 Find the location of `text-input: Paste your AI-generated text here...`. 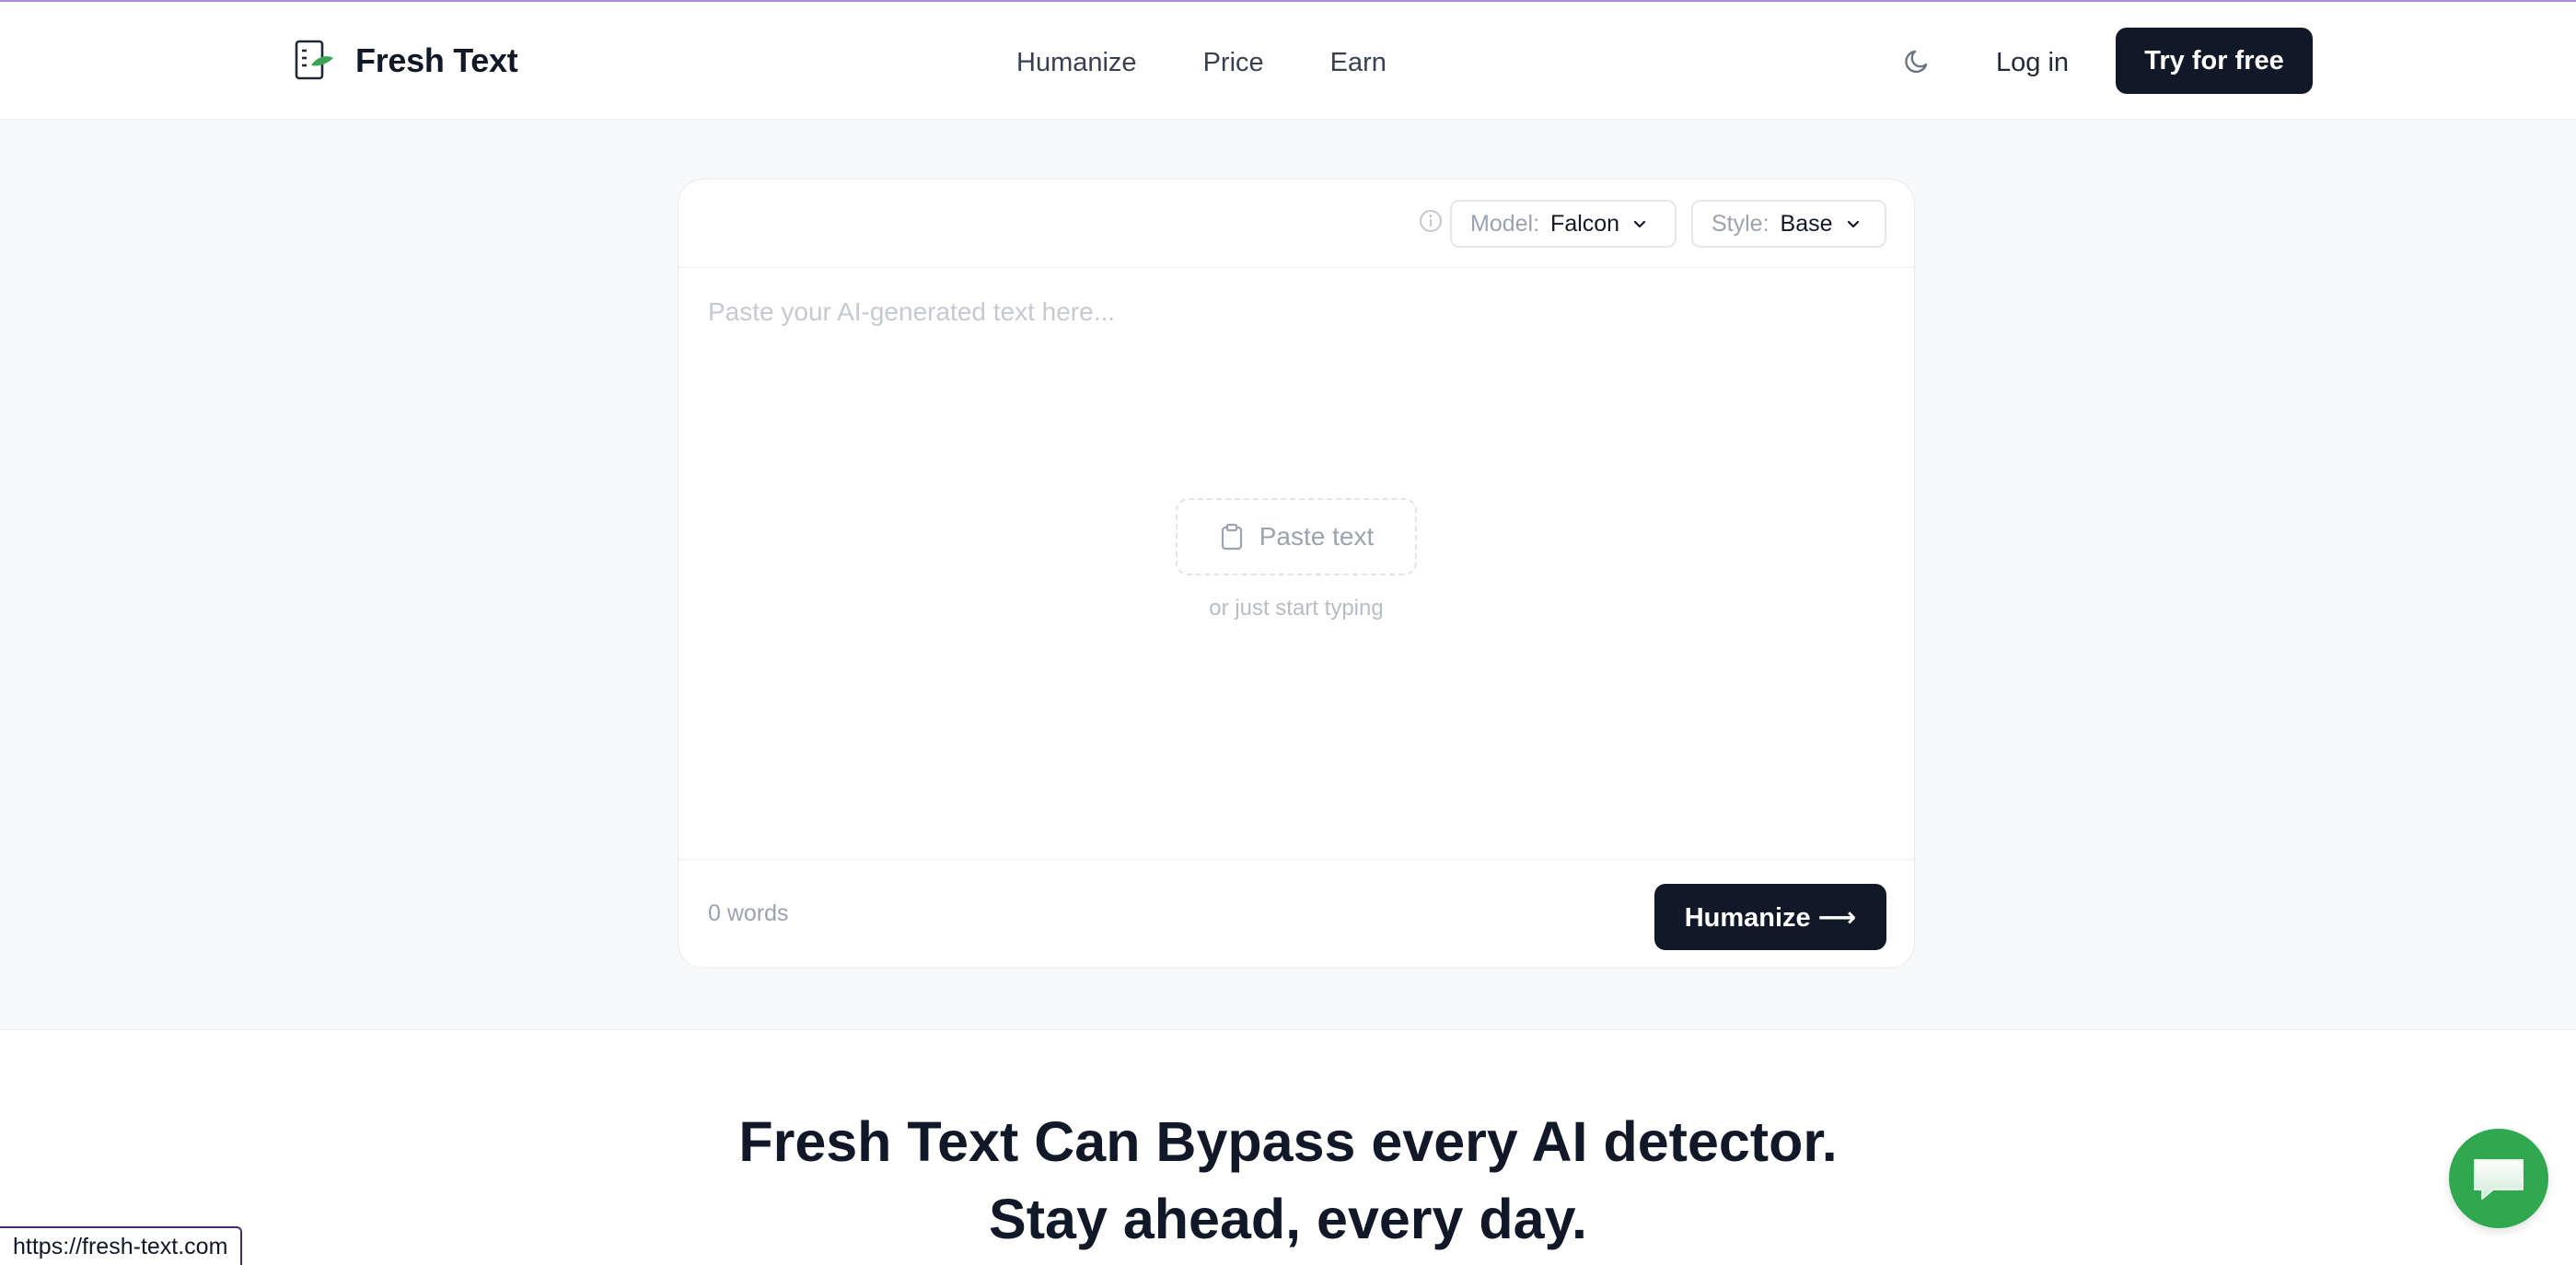

text-input: Paste your AI-generated text here... is located at coordinates (911, 312).